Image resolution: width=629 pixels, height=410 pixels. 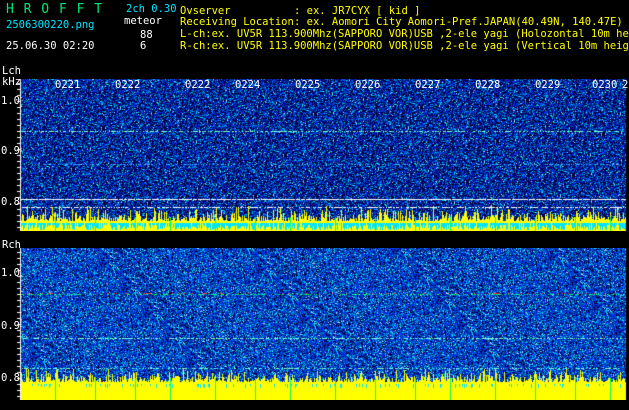 I want to click on location-label: Receiving Location, so click(x=237, y=22).